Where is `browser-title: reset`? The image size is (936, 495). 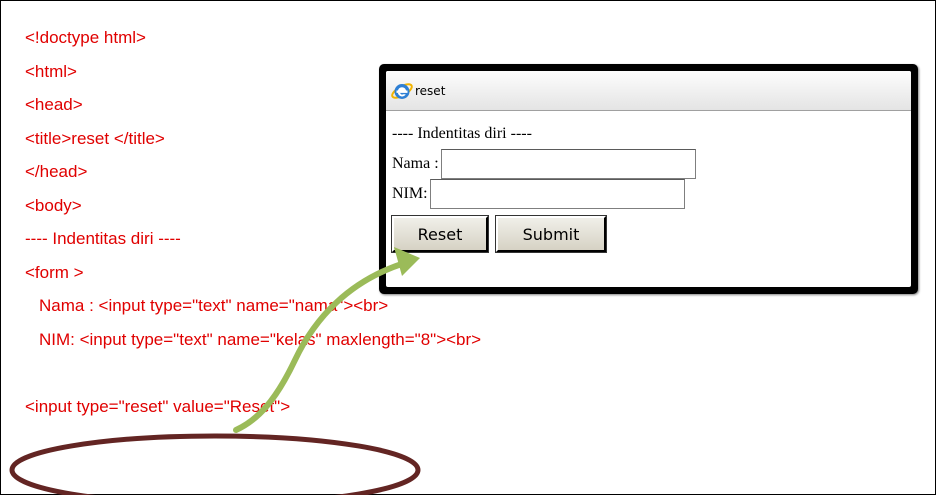
browser-title: reset is located at coordinates (430, 90).